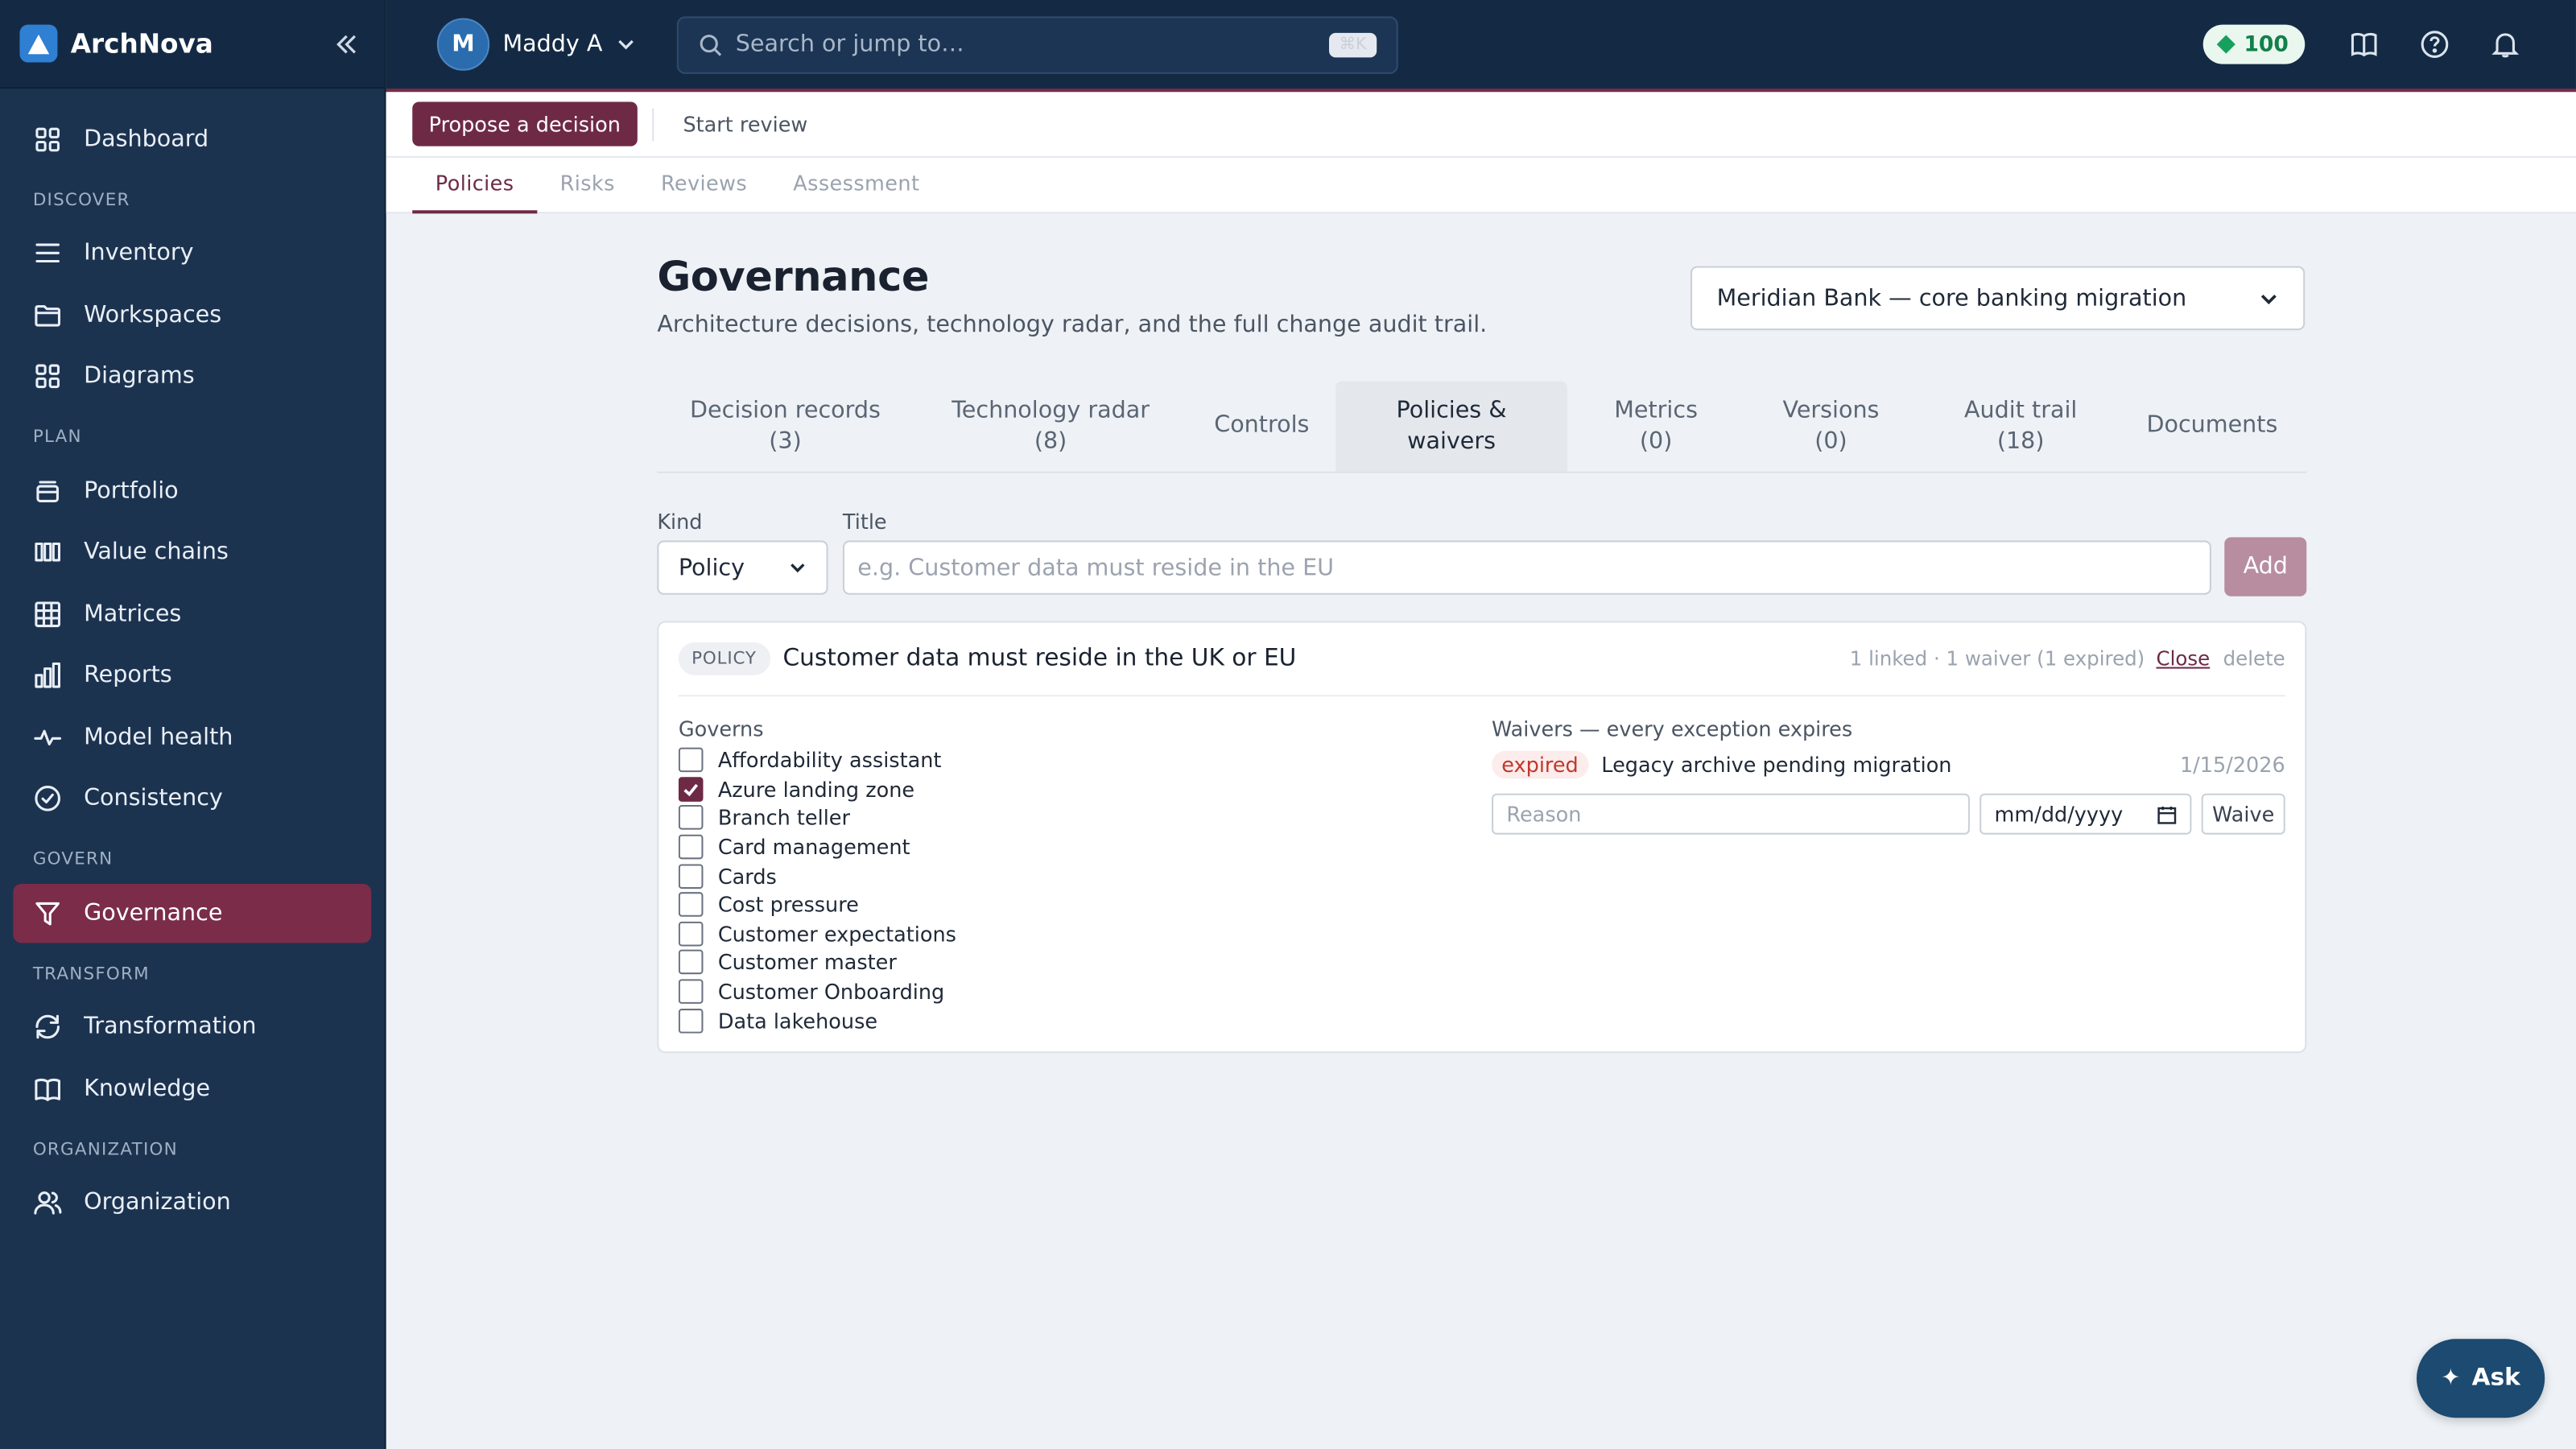  I want to click on sparkle-icon: ✦, so click(2451, 1378).